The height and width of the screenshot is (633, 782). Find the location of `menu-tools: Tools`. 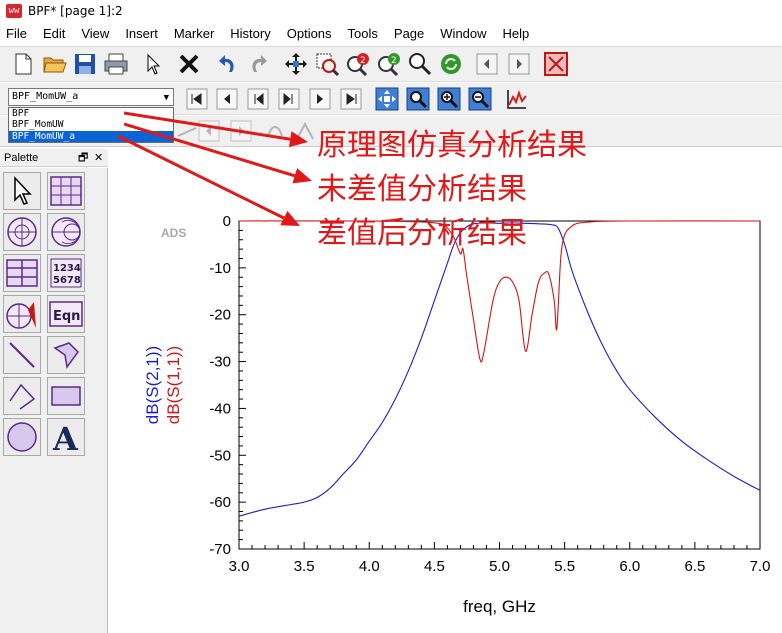

menu-tools: Tools is located at coordinates (363, 34).